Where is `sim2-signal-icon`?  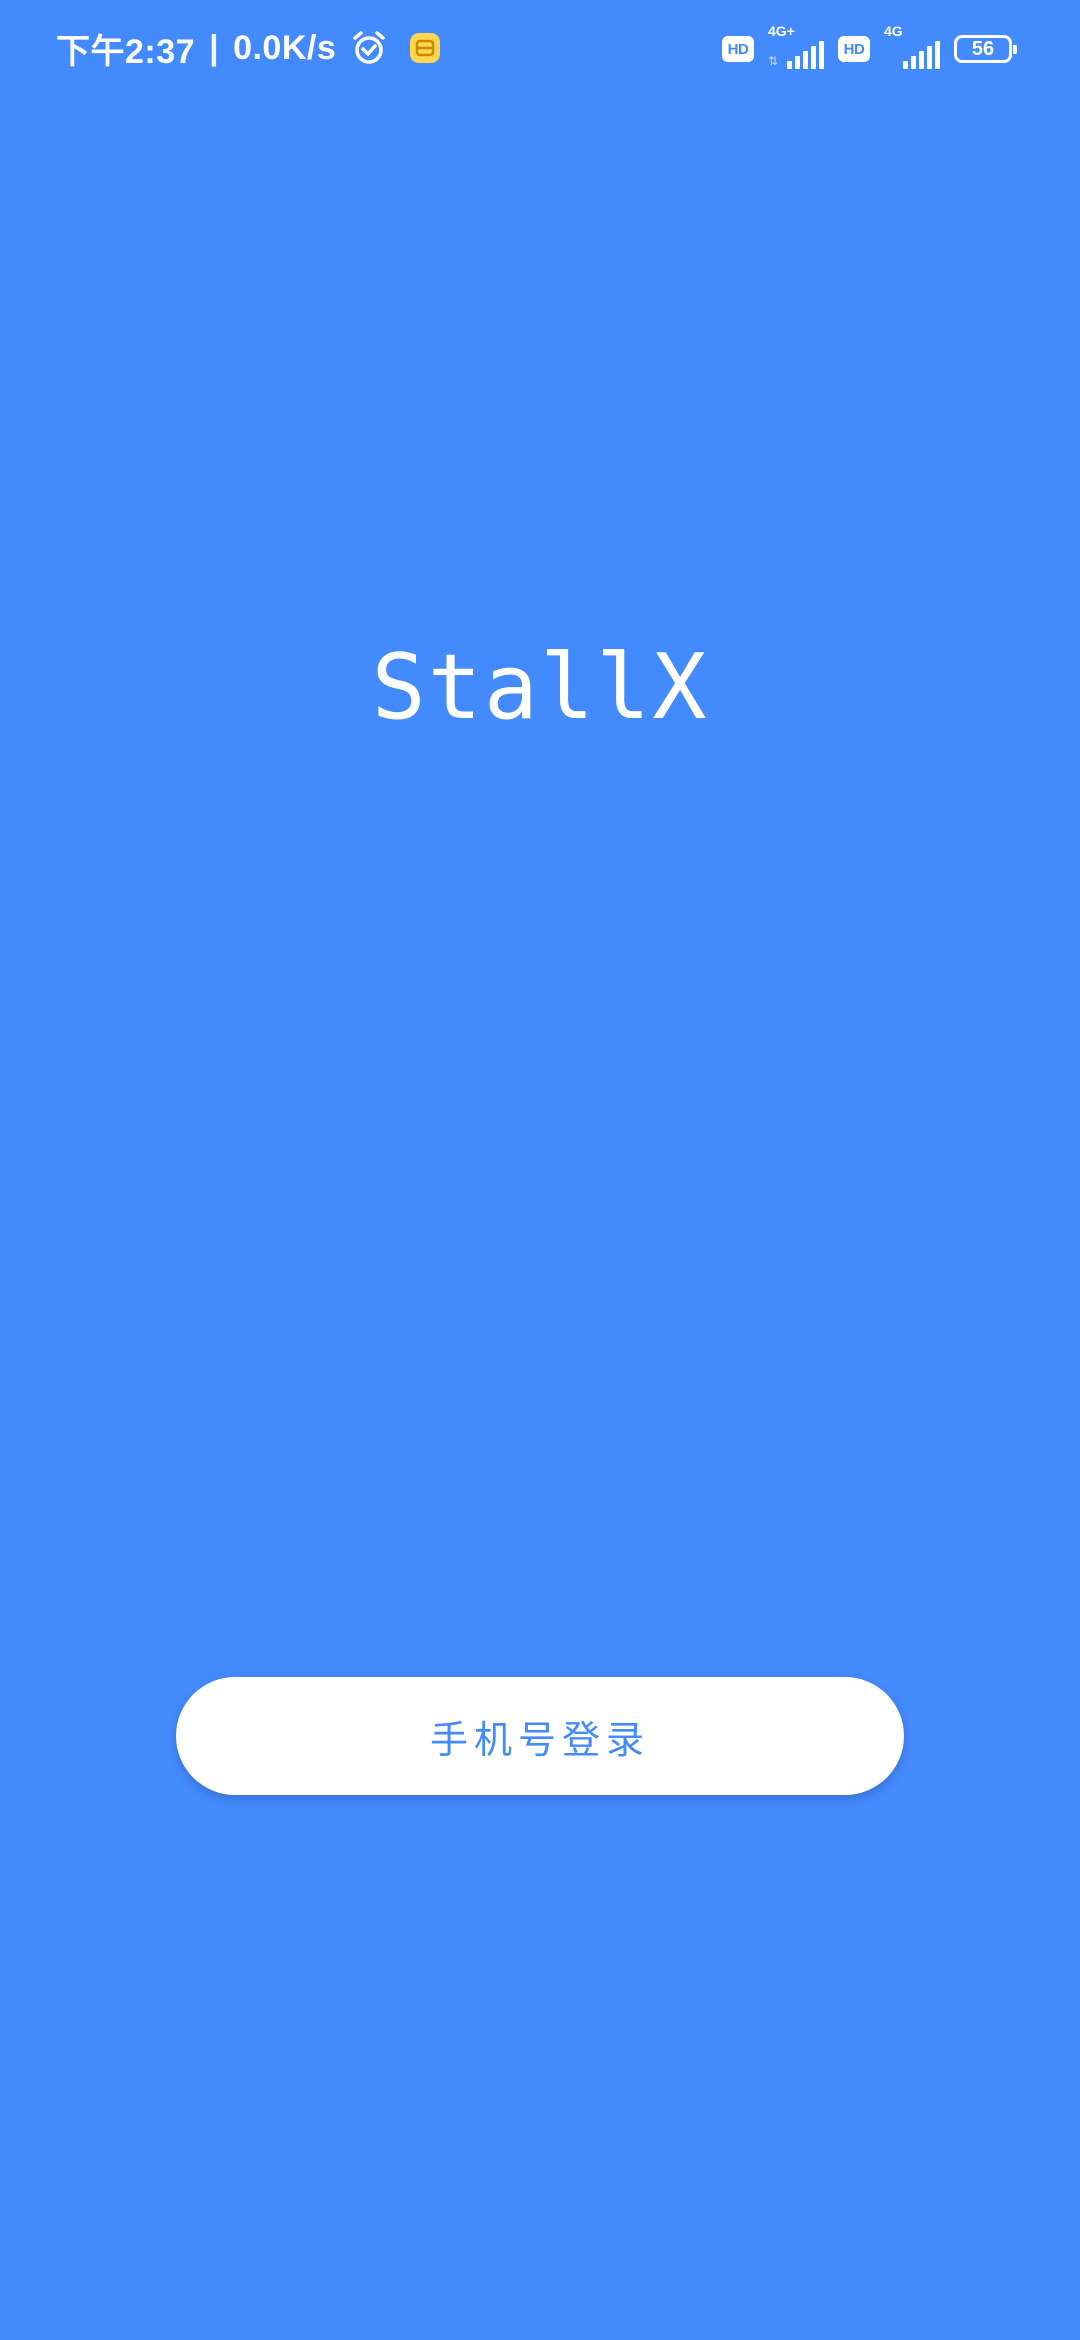 sim2-signal-icon is located at coordinates (921, 55).